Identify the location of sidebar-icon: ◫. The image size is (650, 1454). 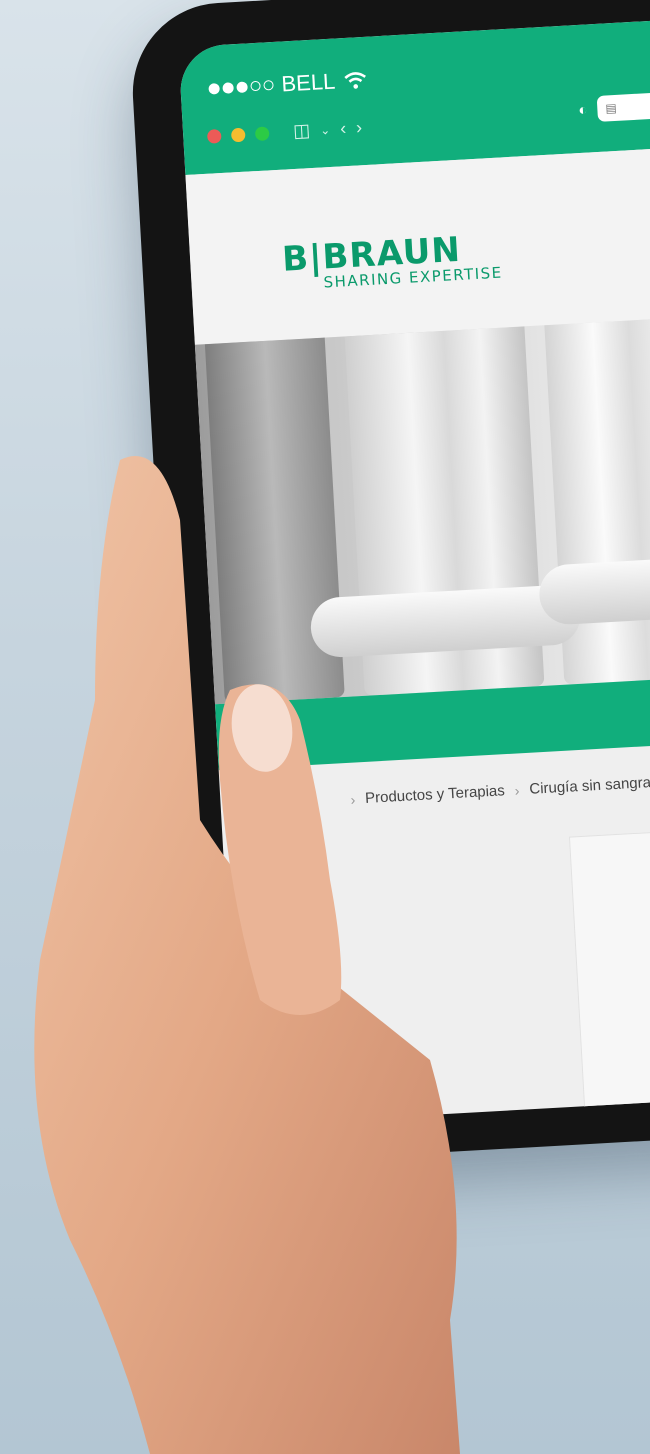
(302, 131).